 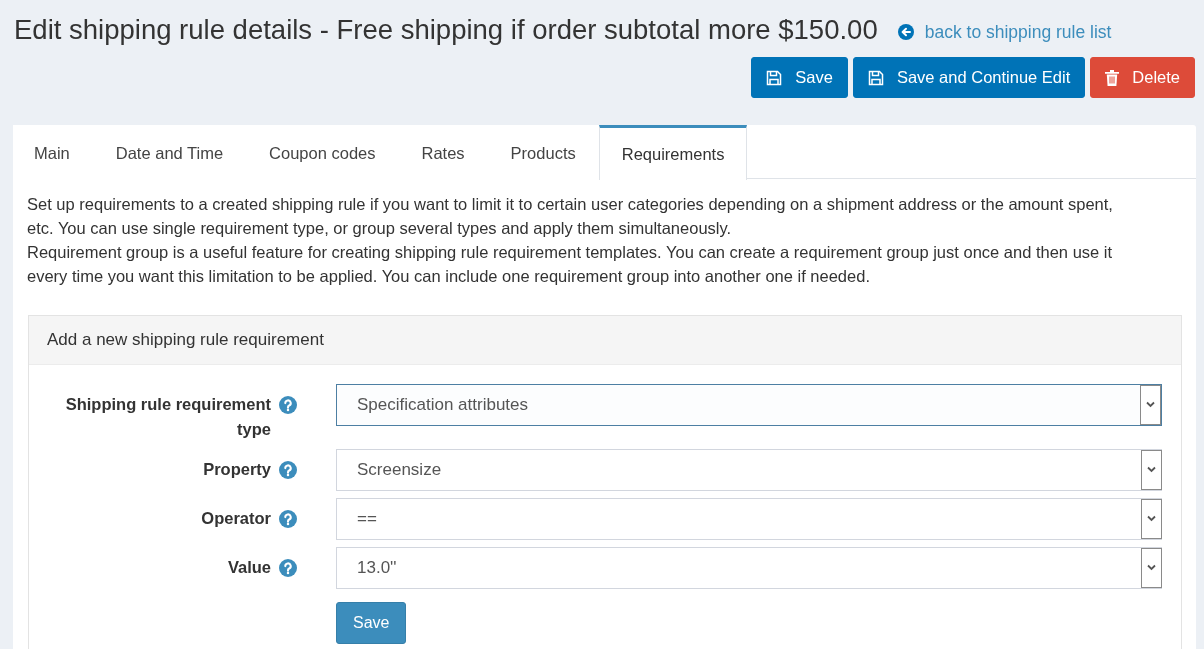 I want to click on description-text: Set up requirements to a created shipping rule if you want to limit it to certain user categories depending on a shipment address or the amount spent, etc. You can use single requirement type, or group several types and apply them simultaneously., so click(x=570, y=216).